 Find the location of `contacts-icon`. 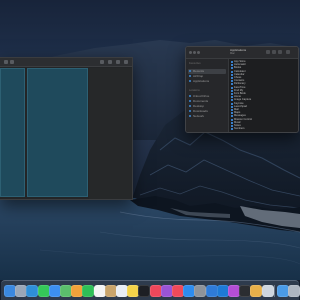

contacts-icon is located at coordinates (110, 291).